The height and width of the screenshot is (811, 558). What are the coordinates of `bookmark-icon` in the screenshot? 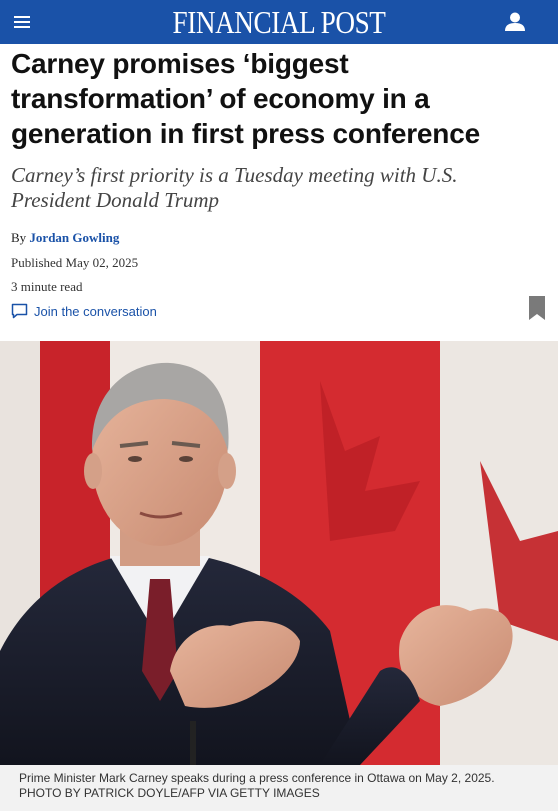 It's located at (537, 308).